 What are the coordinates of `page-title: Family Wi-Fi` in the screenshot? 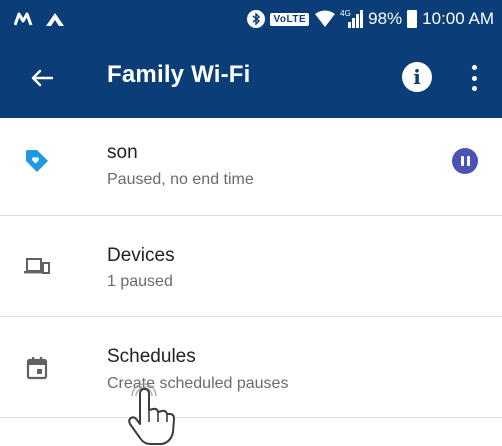 It's located at (179, 74).